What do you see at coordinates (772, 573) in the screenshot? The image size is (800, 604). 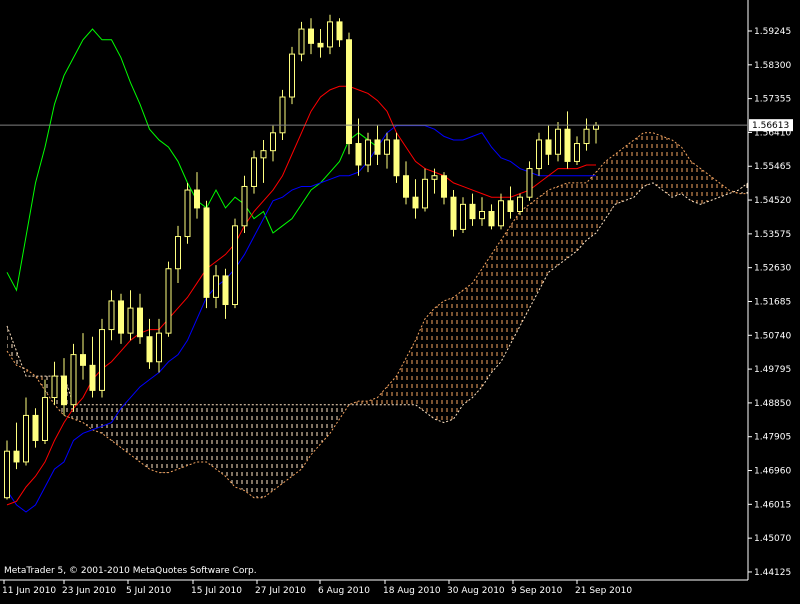 I see `price-tick-label: 1.44125` at bounding box center [772, 573].